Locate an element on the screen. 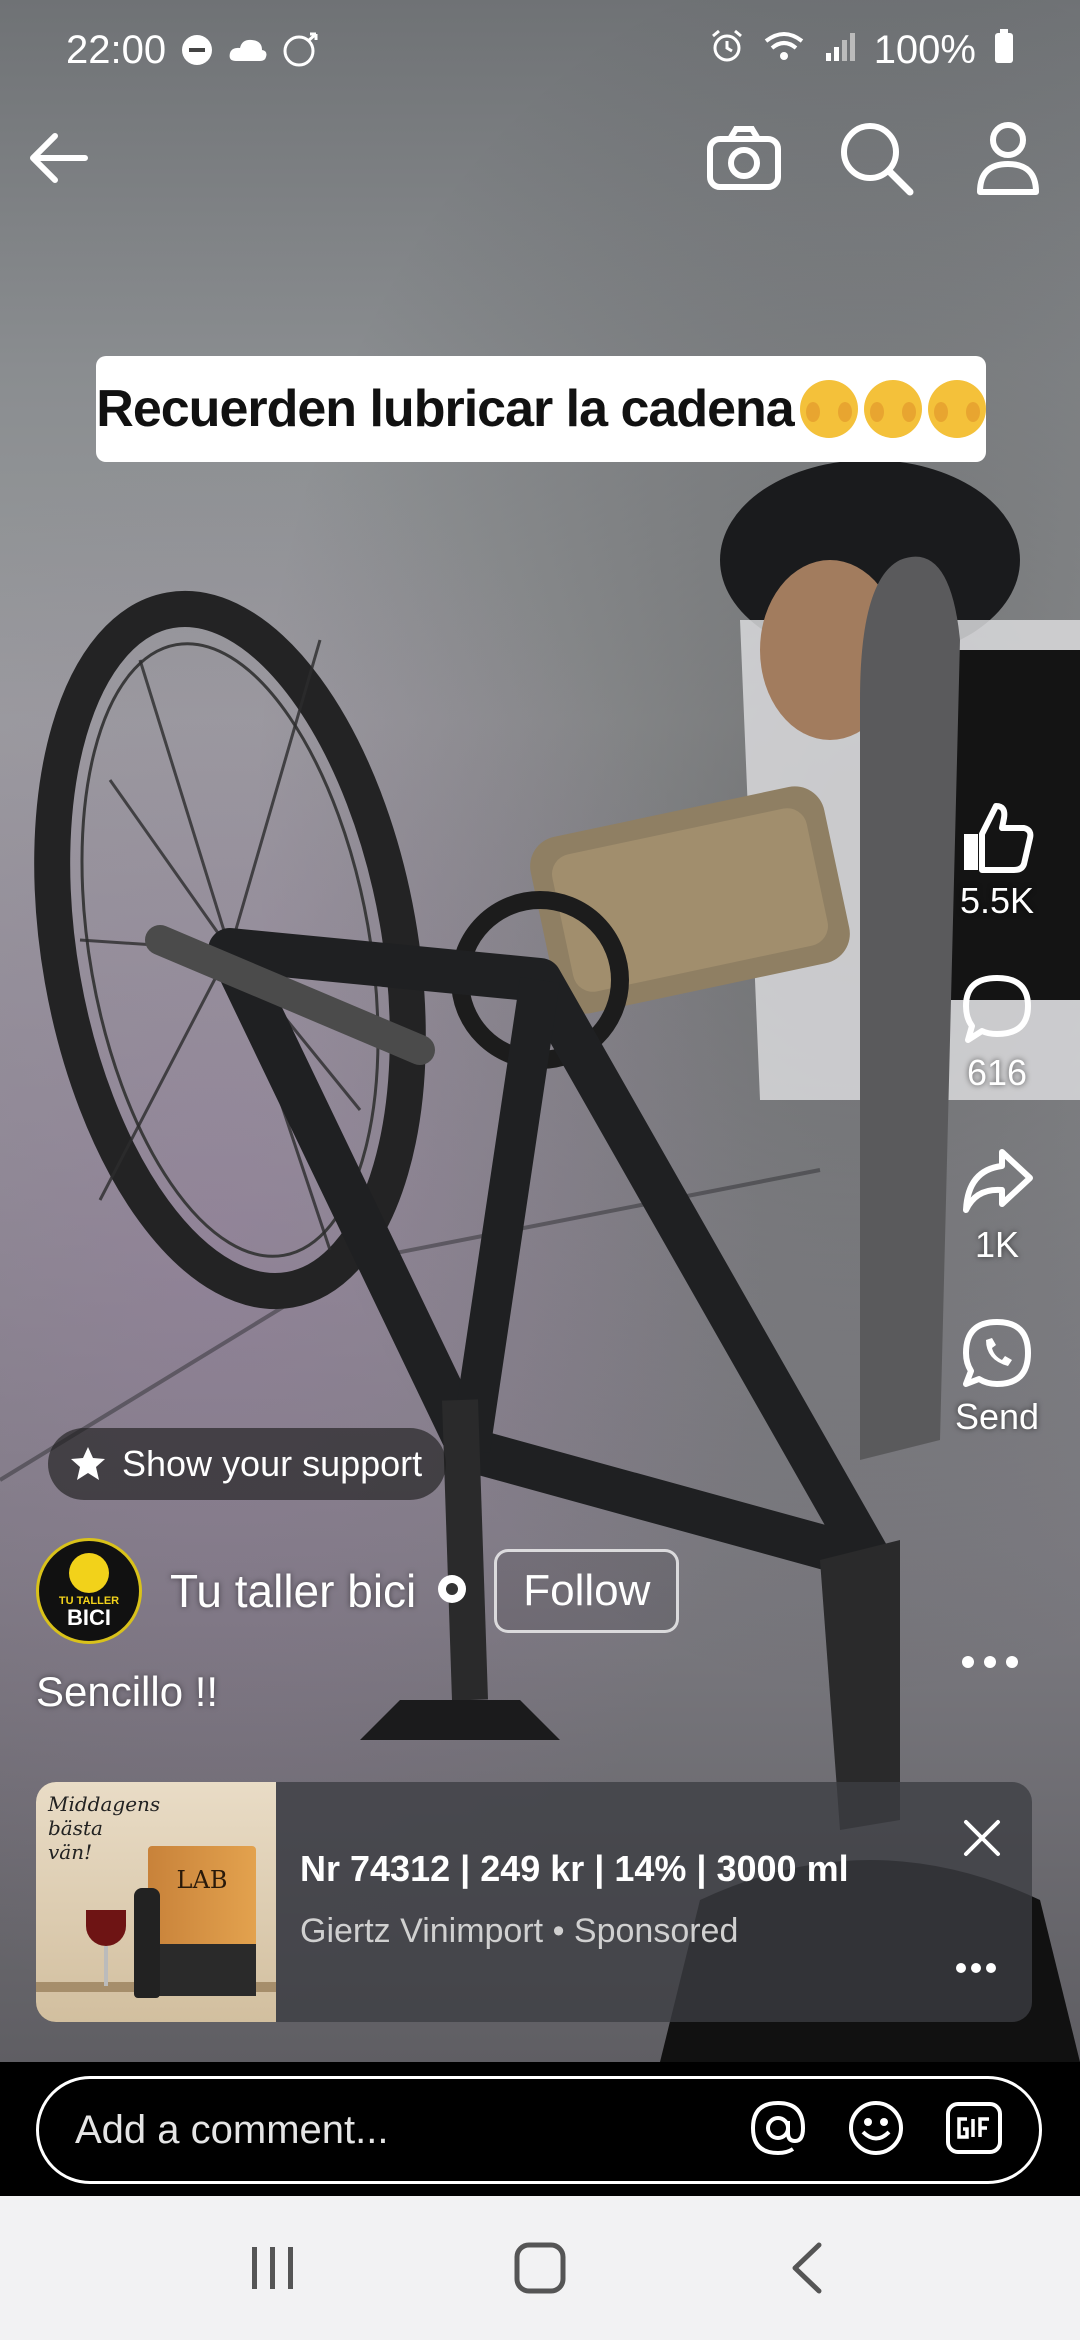  emoji-icon is located at coordinates (876, 2130).